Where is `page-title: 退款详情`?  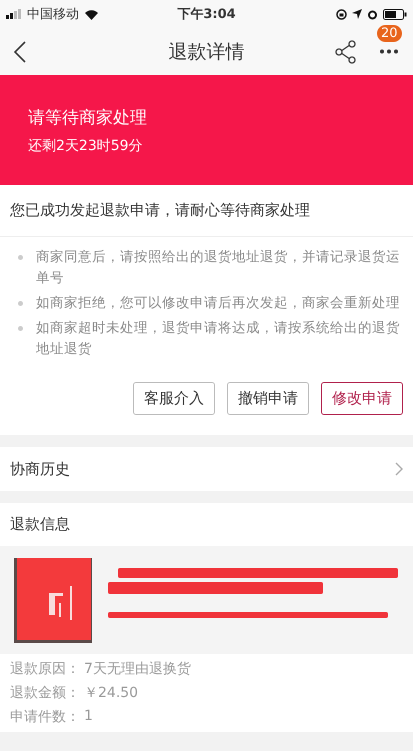 page-title: 退款详情 is located at coordinates (206, 52).